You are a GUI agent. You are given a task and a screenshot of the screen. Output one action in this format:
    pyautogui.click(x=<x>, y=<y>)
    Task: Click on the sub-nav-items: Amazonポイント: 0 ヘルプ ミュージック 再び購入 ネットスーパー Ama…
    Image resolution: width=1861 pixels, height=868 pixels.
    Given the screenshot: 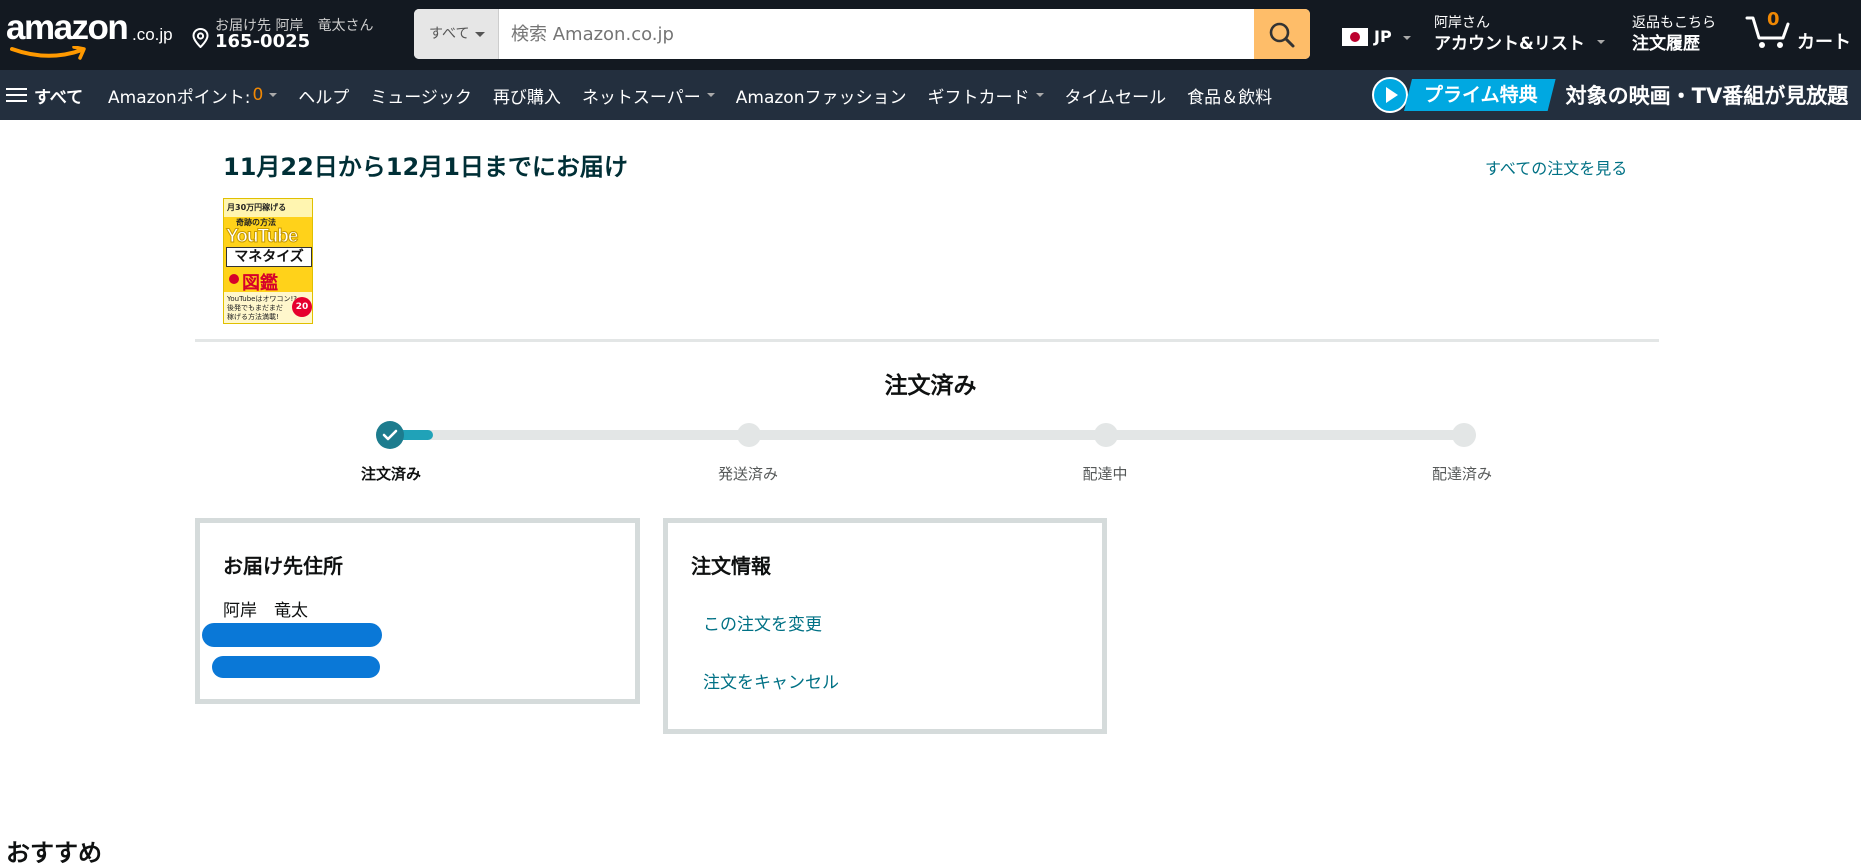 What is the action you would take?
    pyautogui.click(x=700, y=95)
    